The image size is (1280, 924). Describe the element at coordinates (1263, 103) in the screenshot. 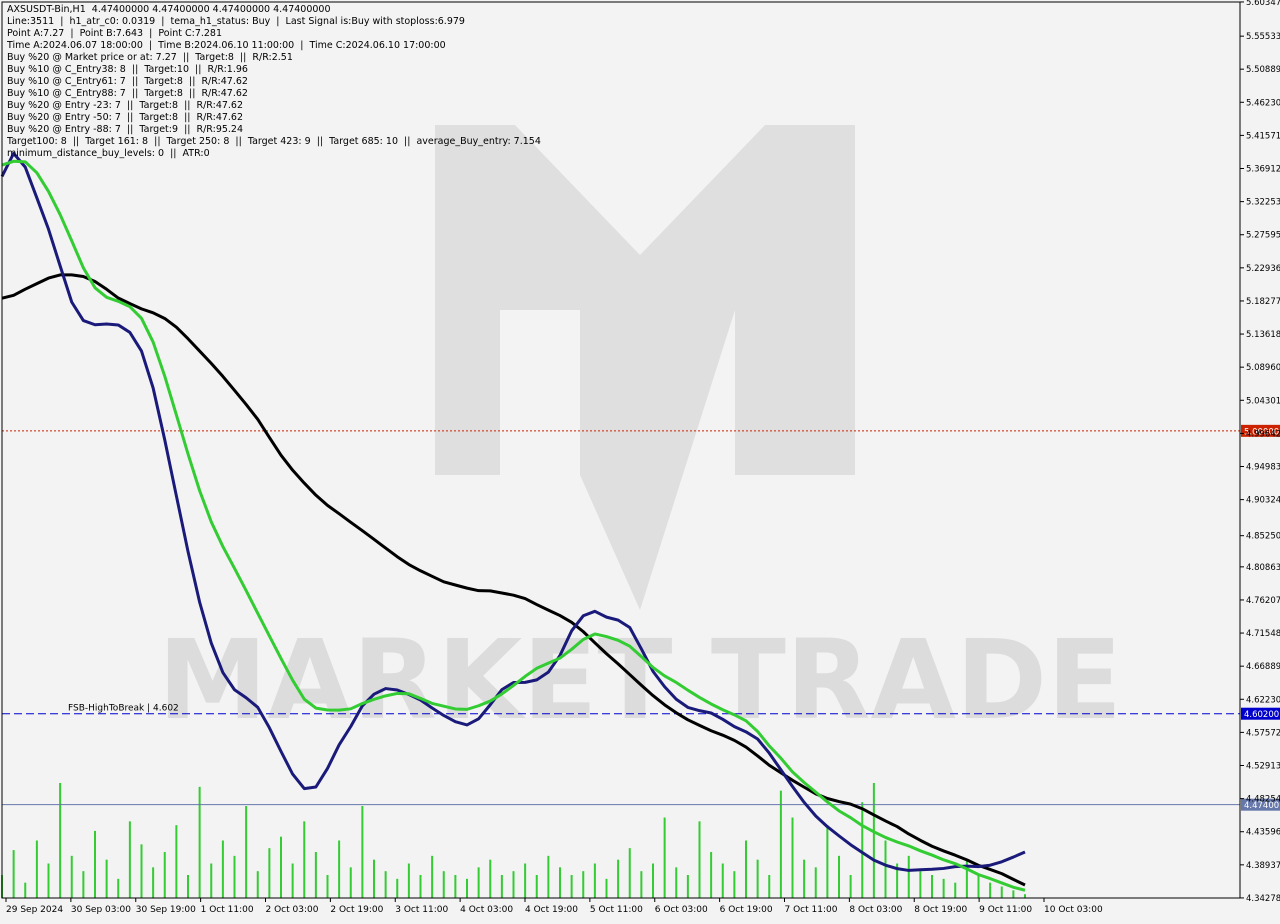

I see `y-tick-label: 5.46230` at that location.